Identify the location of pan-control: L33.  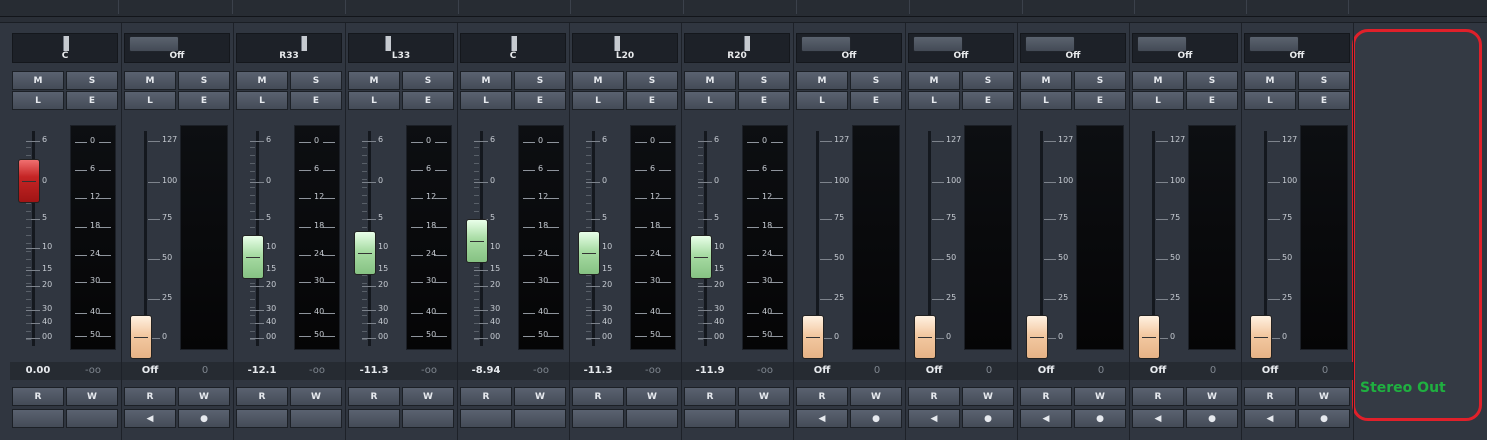
(401, 48).